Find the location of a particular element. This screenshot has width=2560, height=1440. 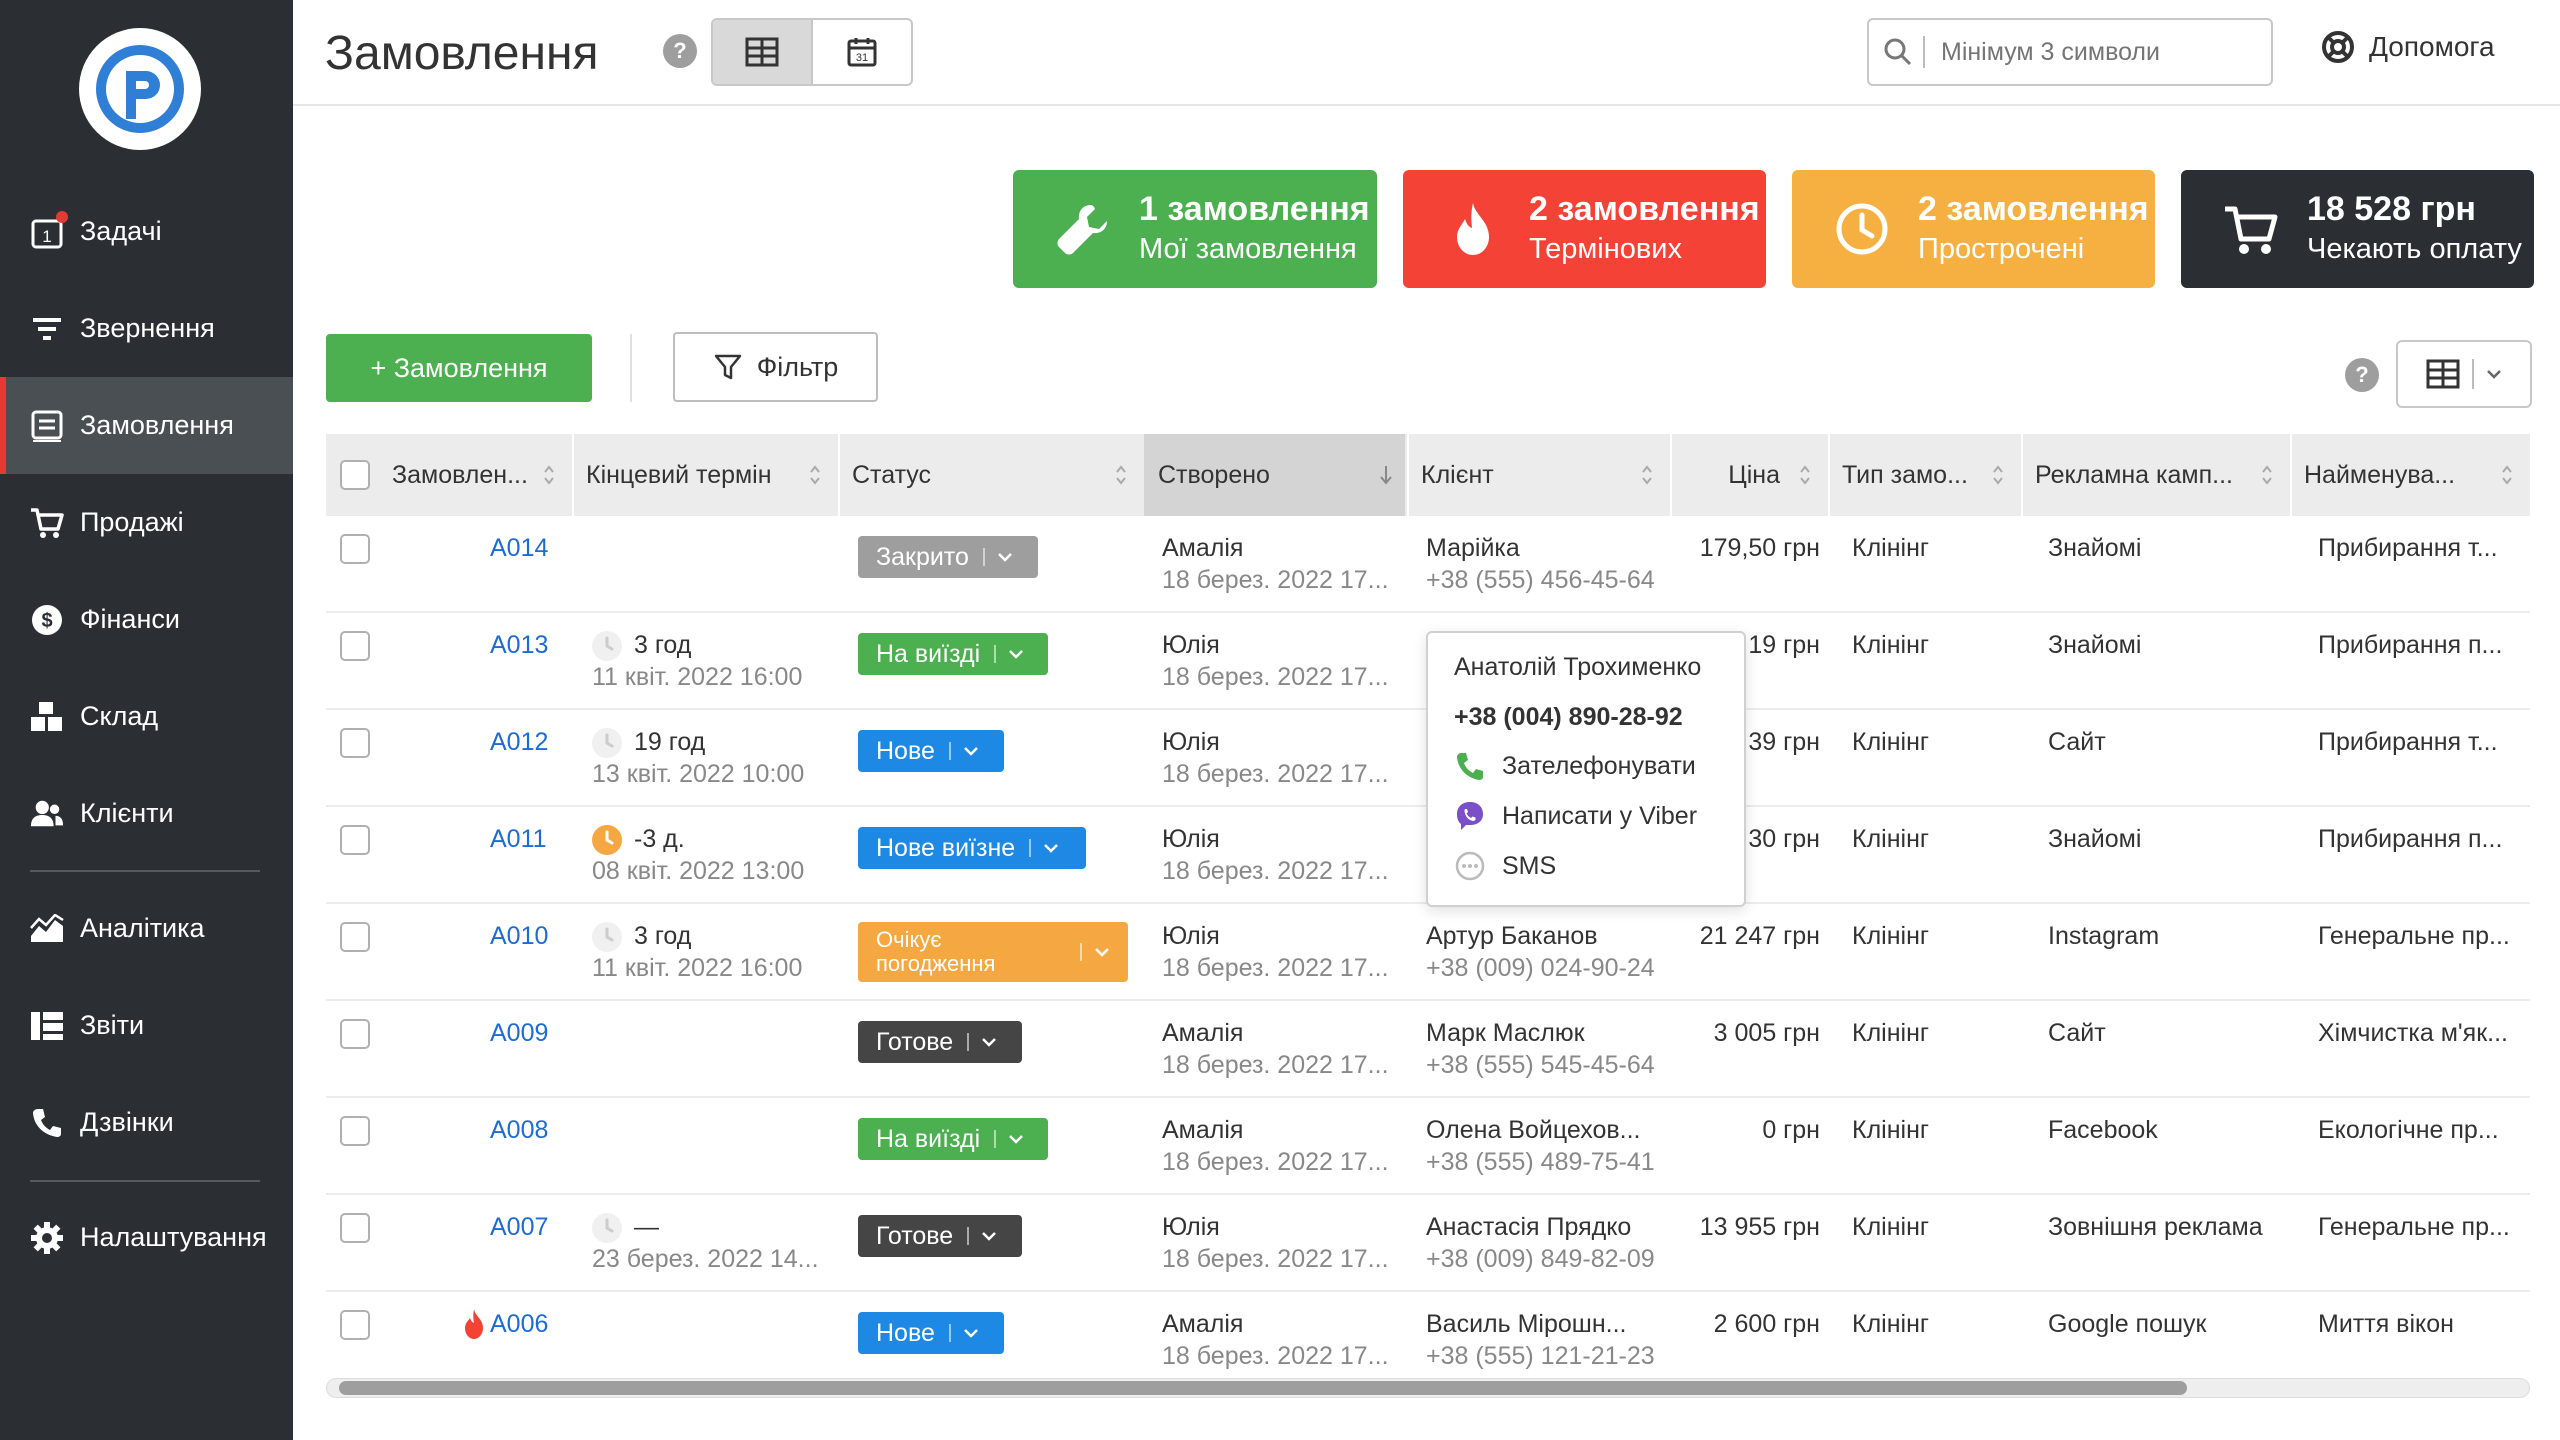

client-phone: +38 (555) 456-45-64 is located at coordinates (1546, 580).